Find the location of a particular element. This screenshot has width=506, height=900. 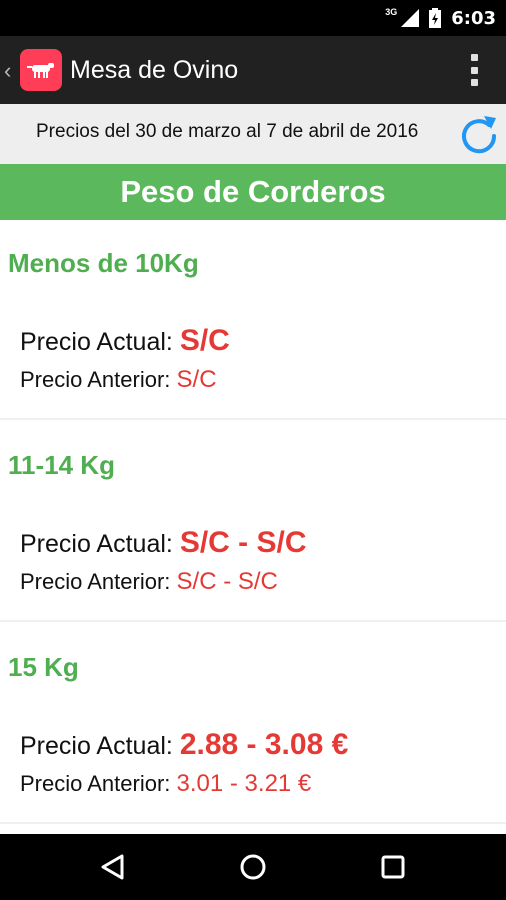

recents-nav-icon is located at coordinates (393, 867).